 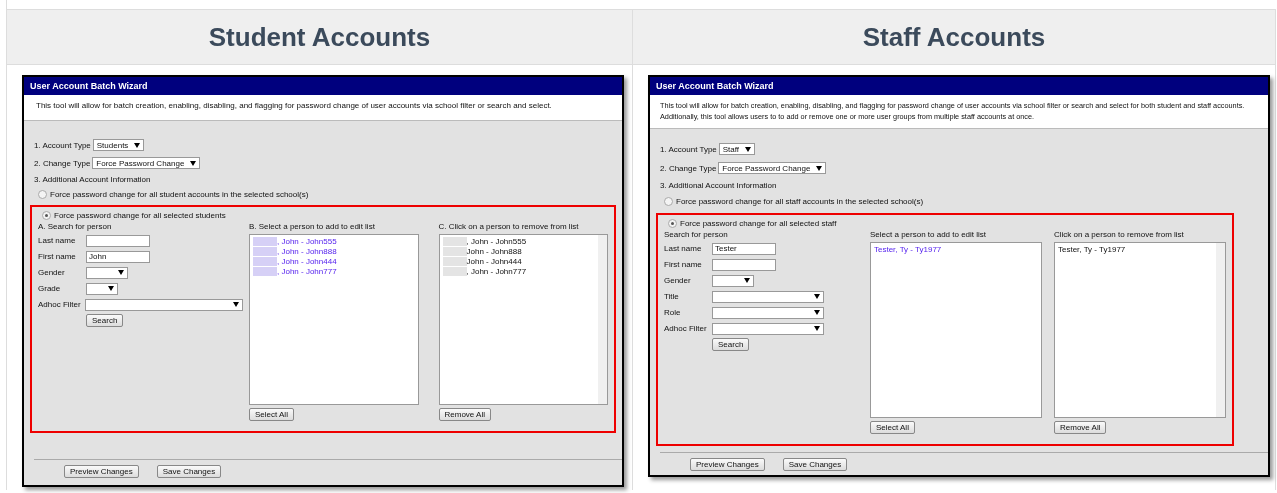 I want to click on column-heading: Student Accounts, so click(x=320, y=37).